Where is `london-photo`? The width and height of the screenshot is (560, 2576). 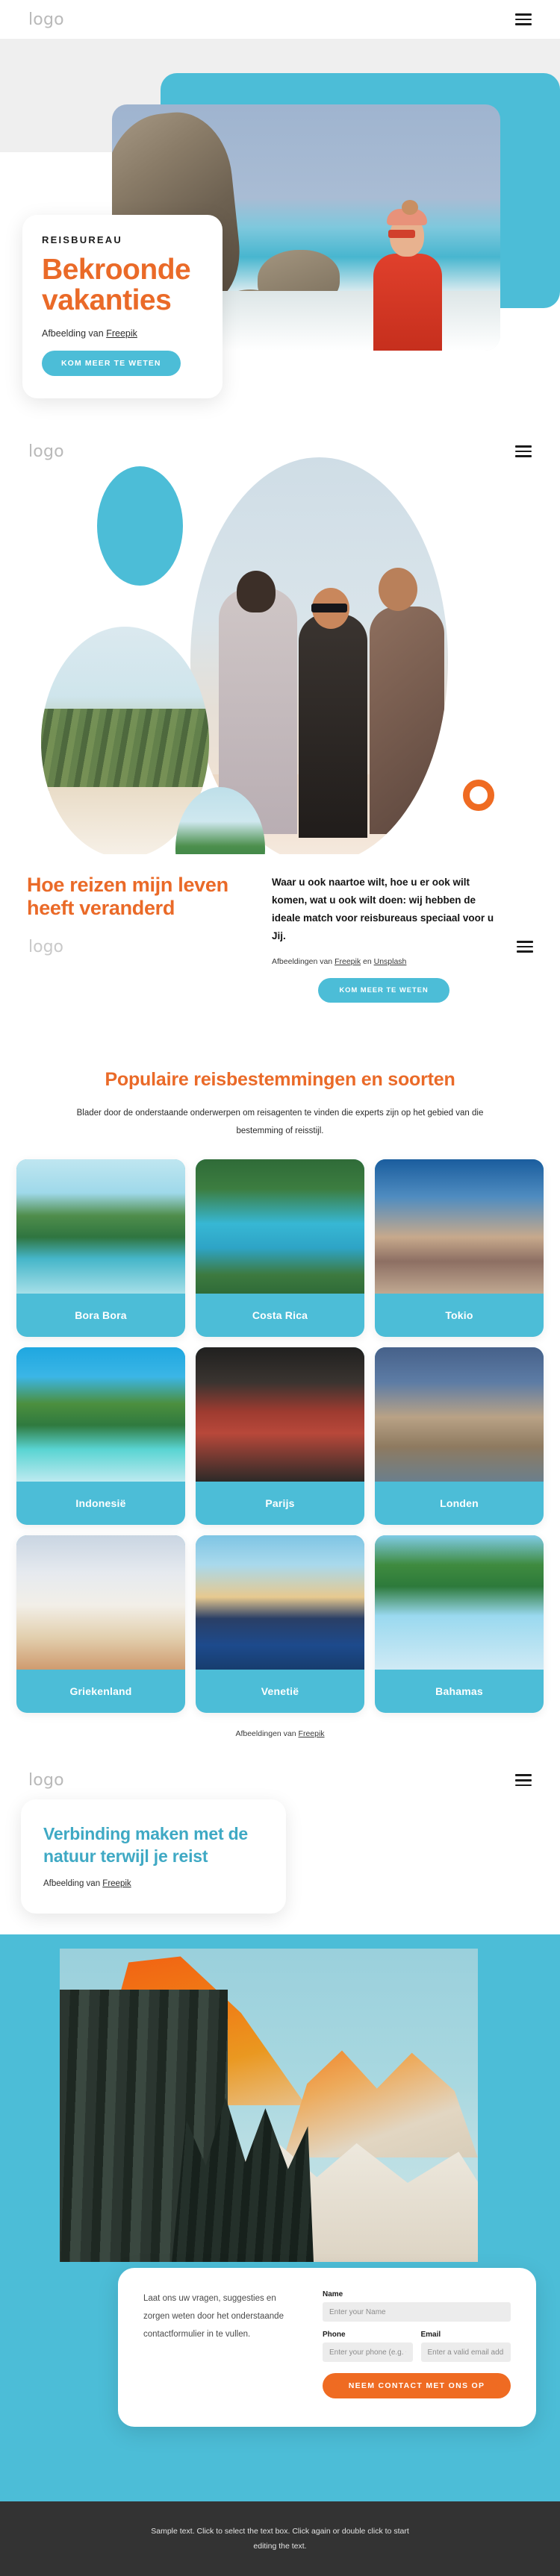 london-photo is located at coordinates (459, 1414).